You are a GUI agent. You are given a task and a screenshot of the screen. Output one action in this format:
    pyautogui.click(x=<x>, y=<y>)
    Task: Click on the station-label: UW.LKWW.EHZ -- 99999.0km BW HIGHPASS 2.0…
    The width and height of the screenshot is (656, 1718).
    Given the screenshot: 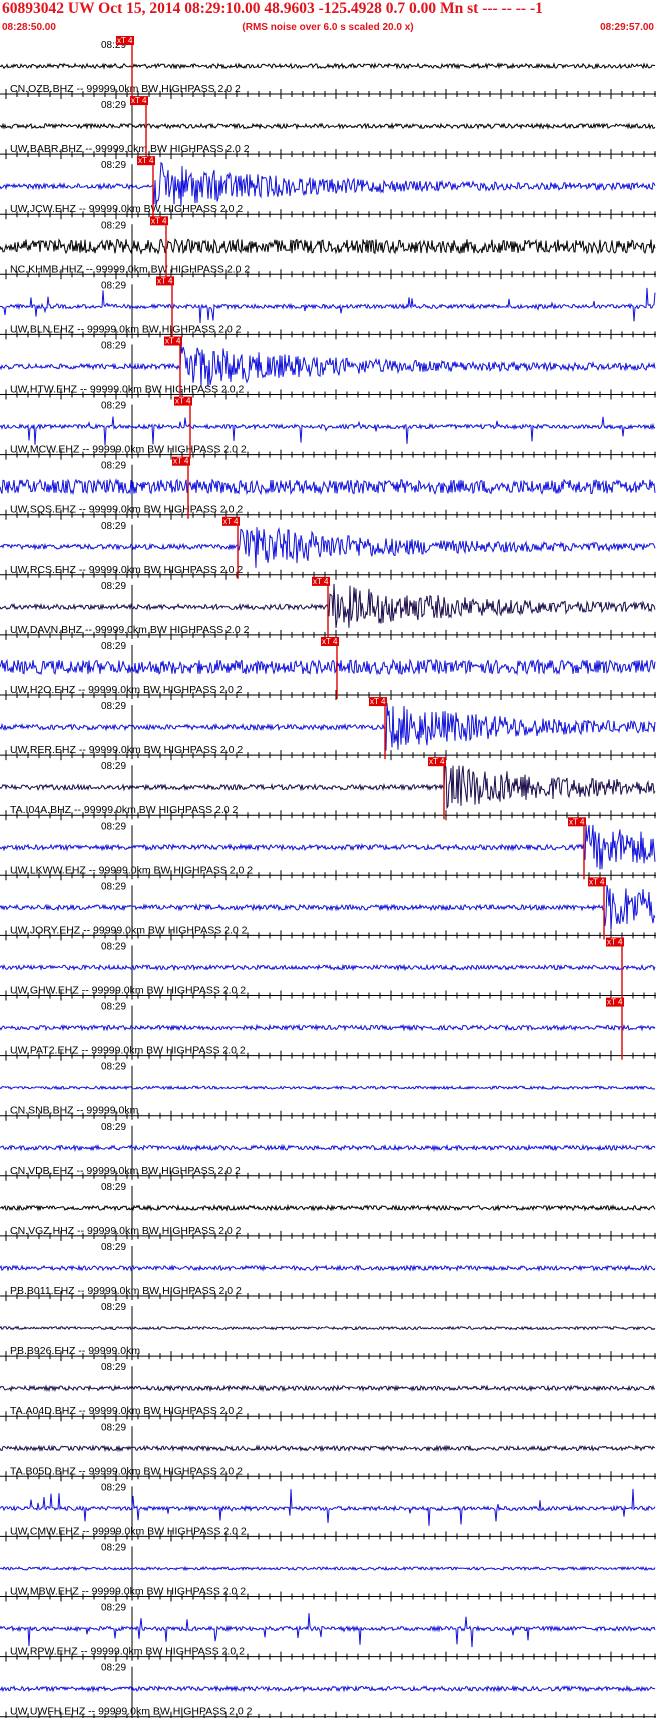 What is the action you would take?
    pyautogui.click(x=131, y=870)
    